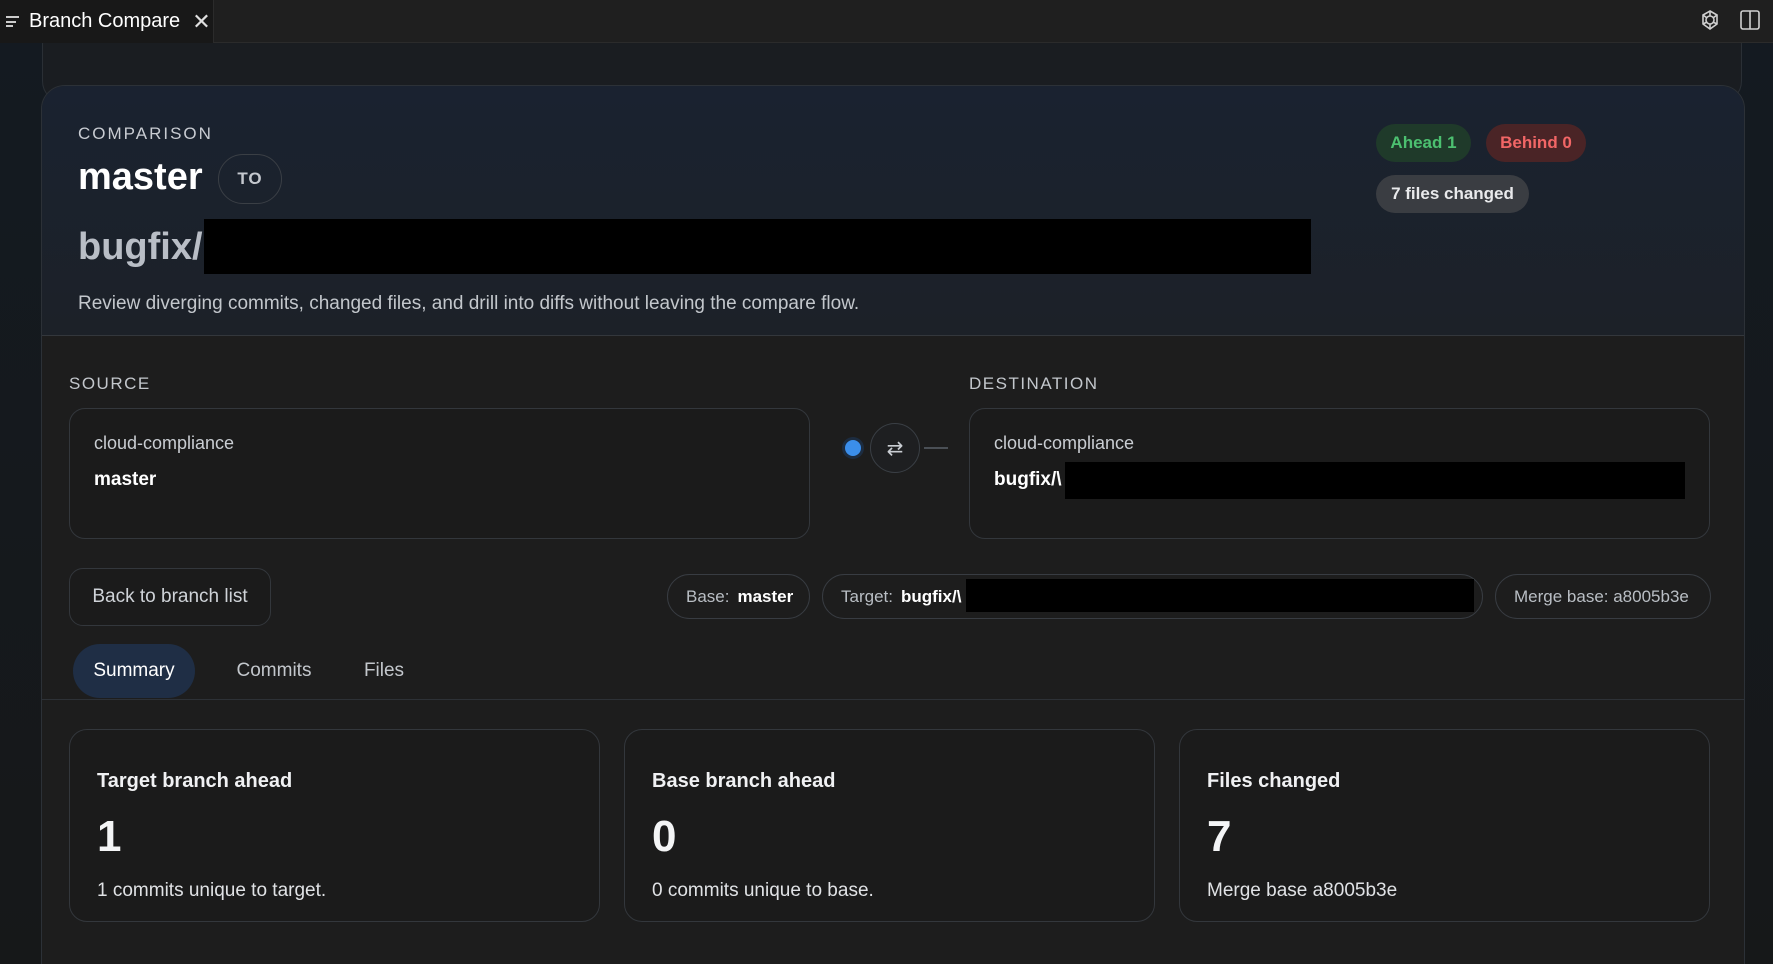 The height and width of the screenshot is (964, 1773). I want to click on status-dot, so click(853, 448).